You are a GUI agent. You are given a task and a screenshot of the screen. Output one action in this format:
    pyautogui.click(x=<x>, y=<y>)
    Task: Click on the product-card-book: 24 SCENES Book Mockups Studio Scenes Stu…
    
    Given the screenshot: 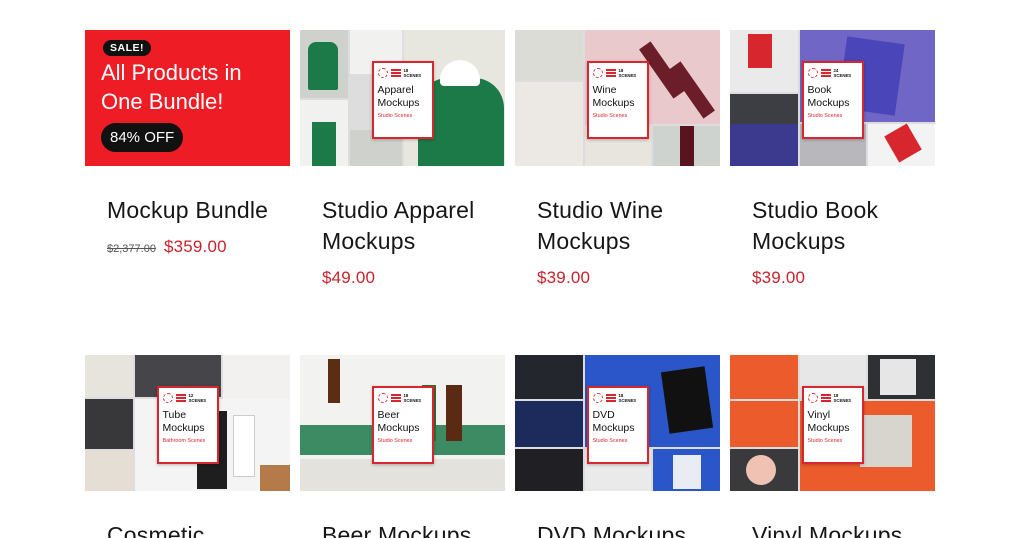 What is the action you would take?
    pyautogui.click(x=832, y=159)
    